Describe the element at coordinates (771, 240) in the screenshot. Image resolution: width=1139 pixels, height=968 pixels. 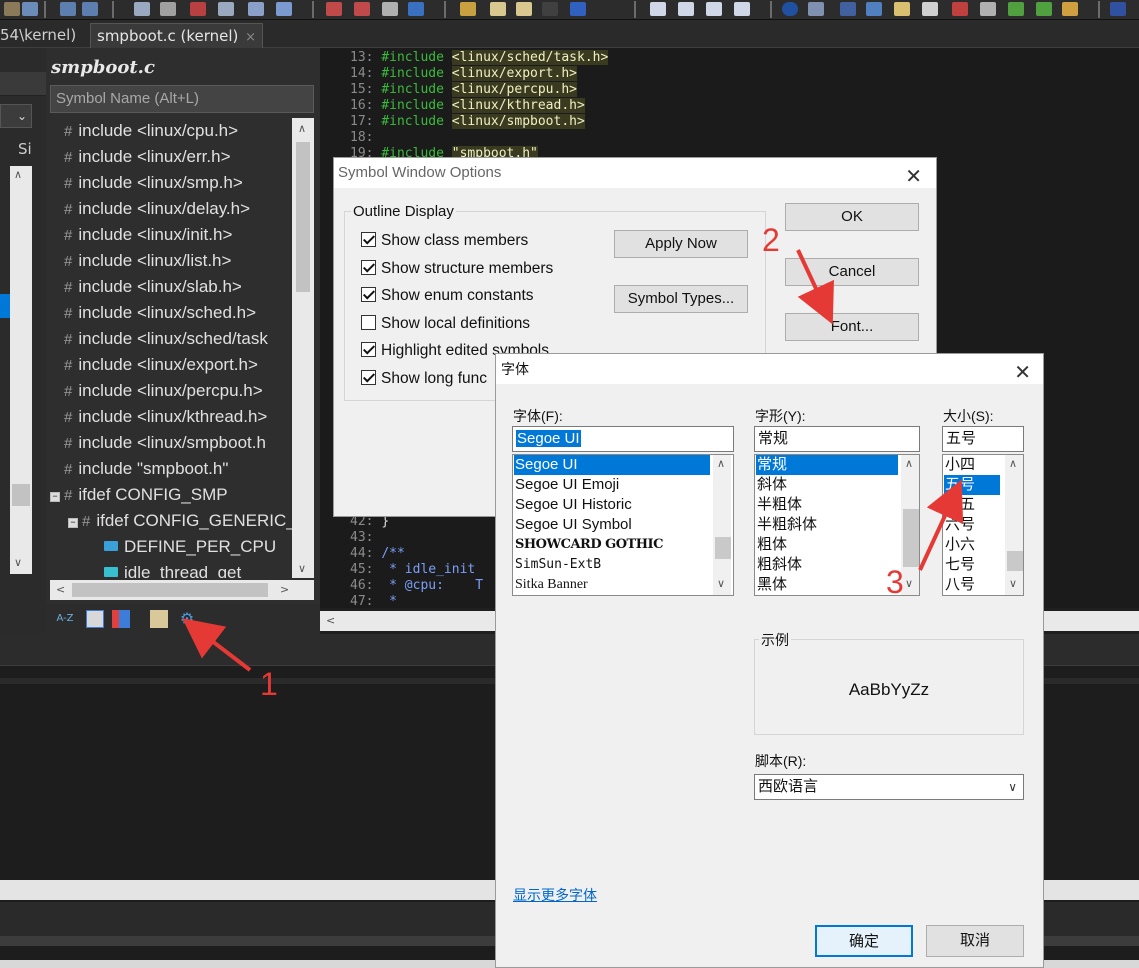
I see `annotation-number-2: 2` at that location.